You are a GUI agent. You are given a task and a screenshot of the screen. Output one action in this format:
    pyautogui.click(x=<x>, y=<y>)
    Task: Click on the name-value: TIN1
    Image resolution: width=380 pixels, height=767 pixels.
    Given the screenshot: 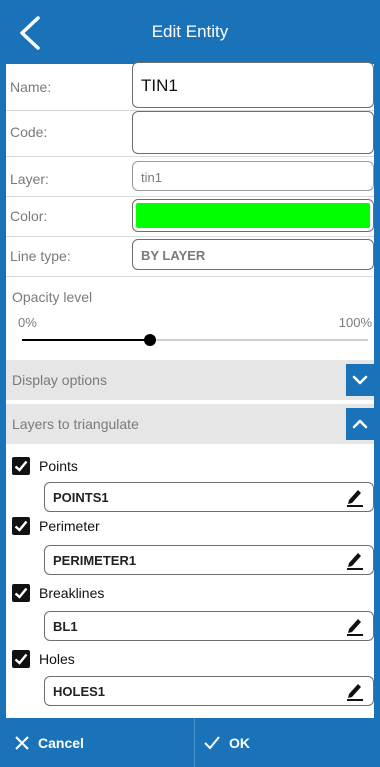 What is the action you would take?
    pyautogui.click(x=159, y=85)
    